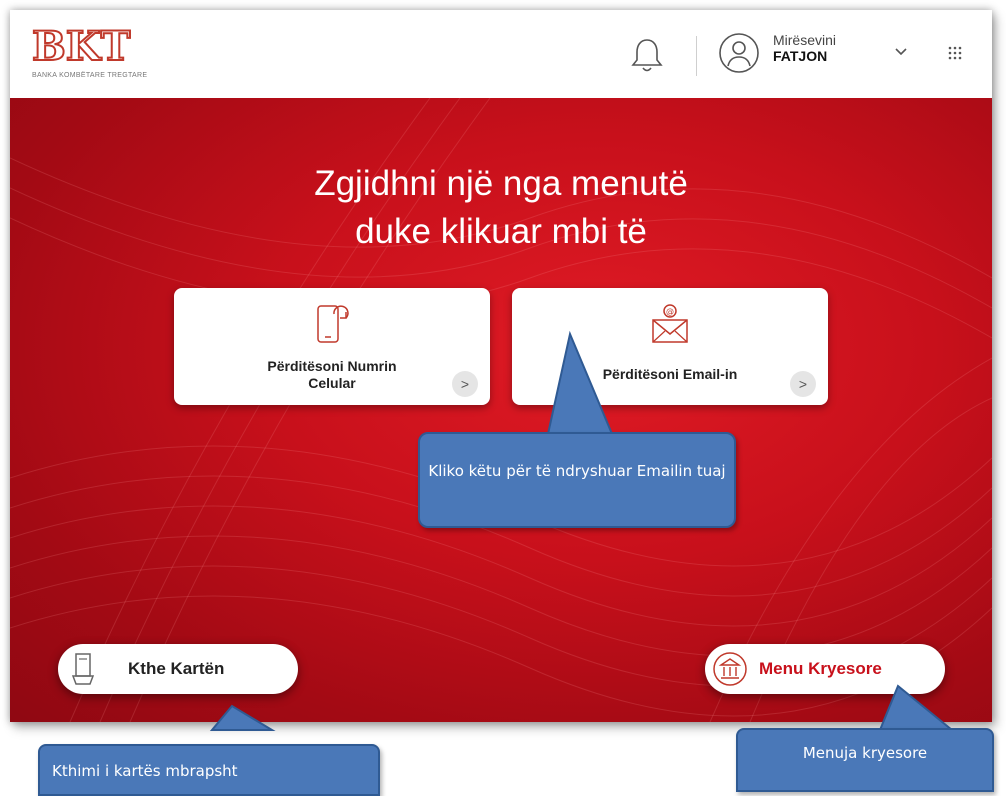  Describe the element at coordinates (800, 56) in the screenshot. I see `user-name: FATJON` at that location.